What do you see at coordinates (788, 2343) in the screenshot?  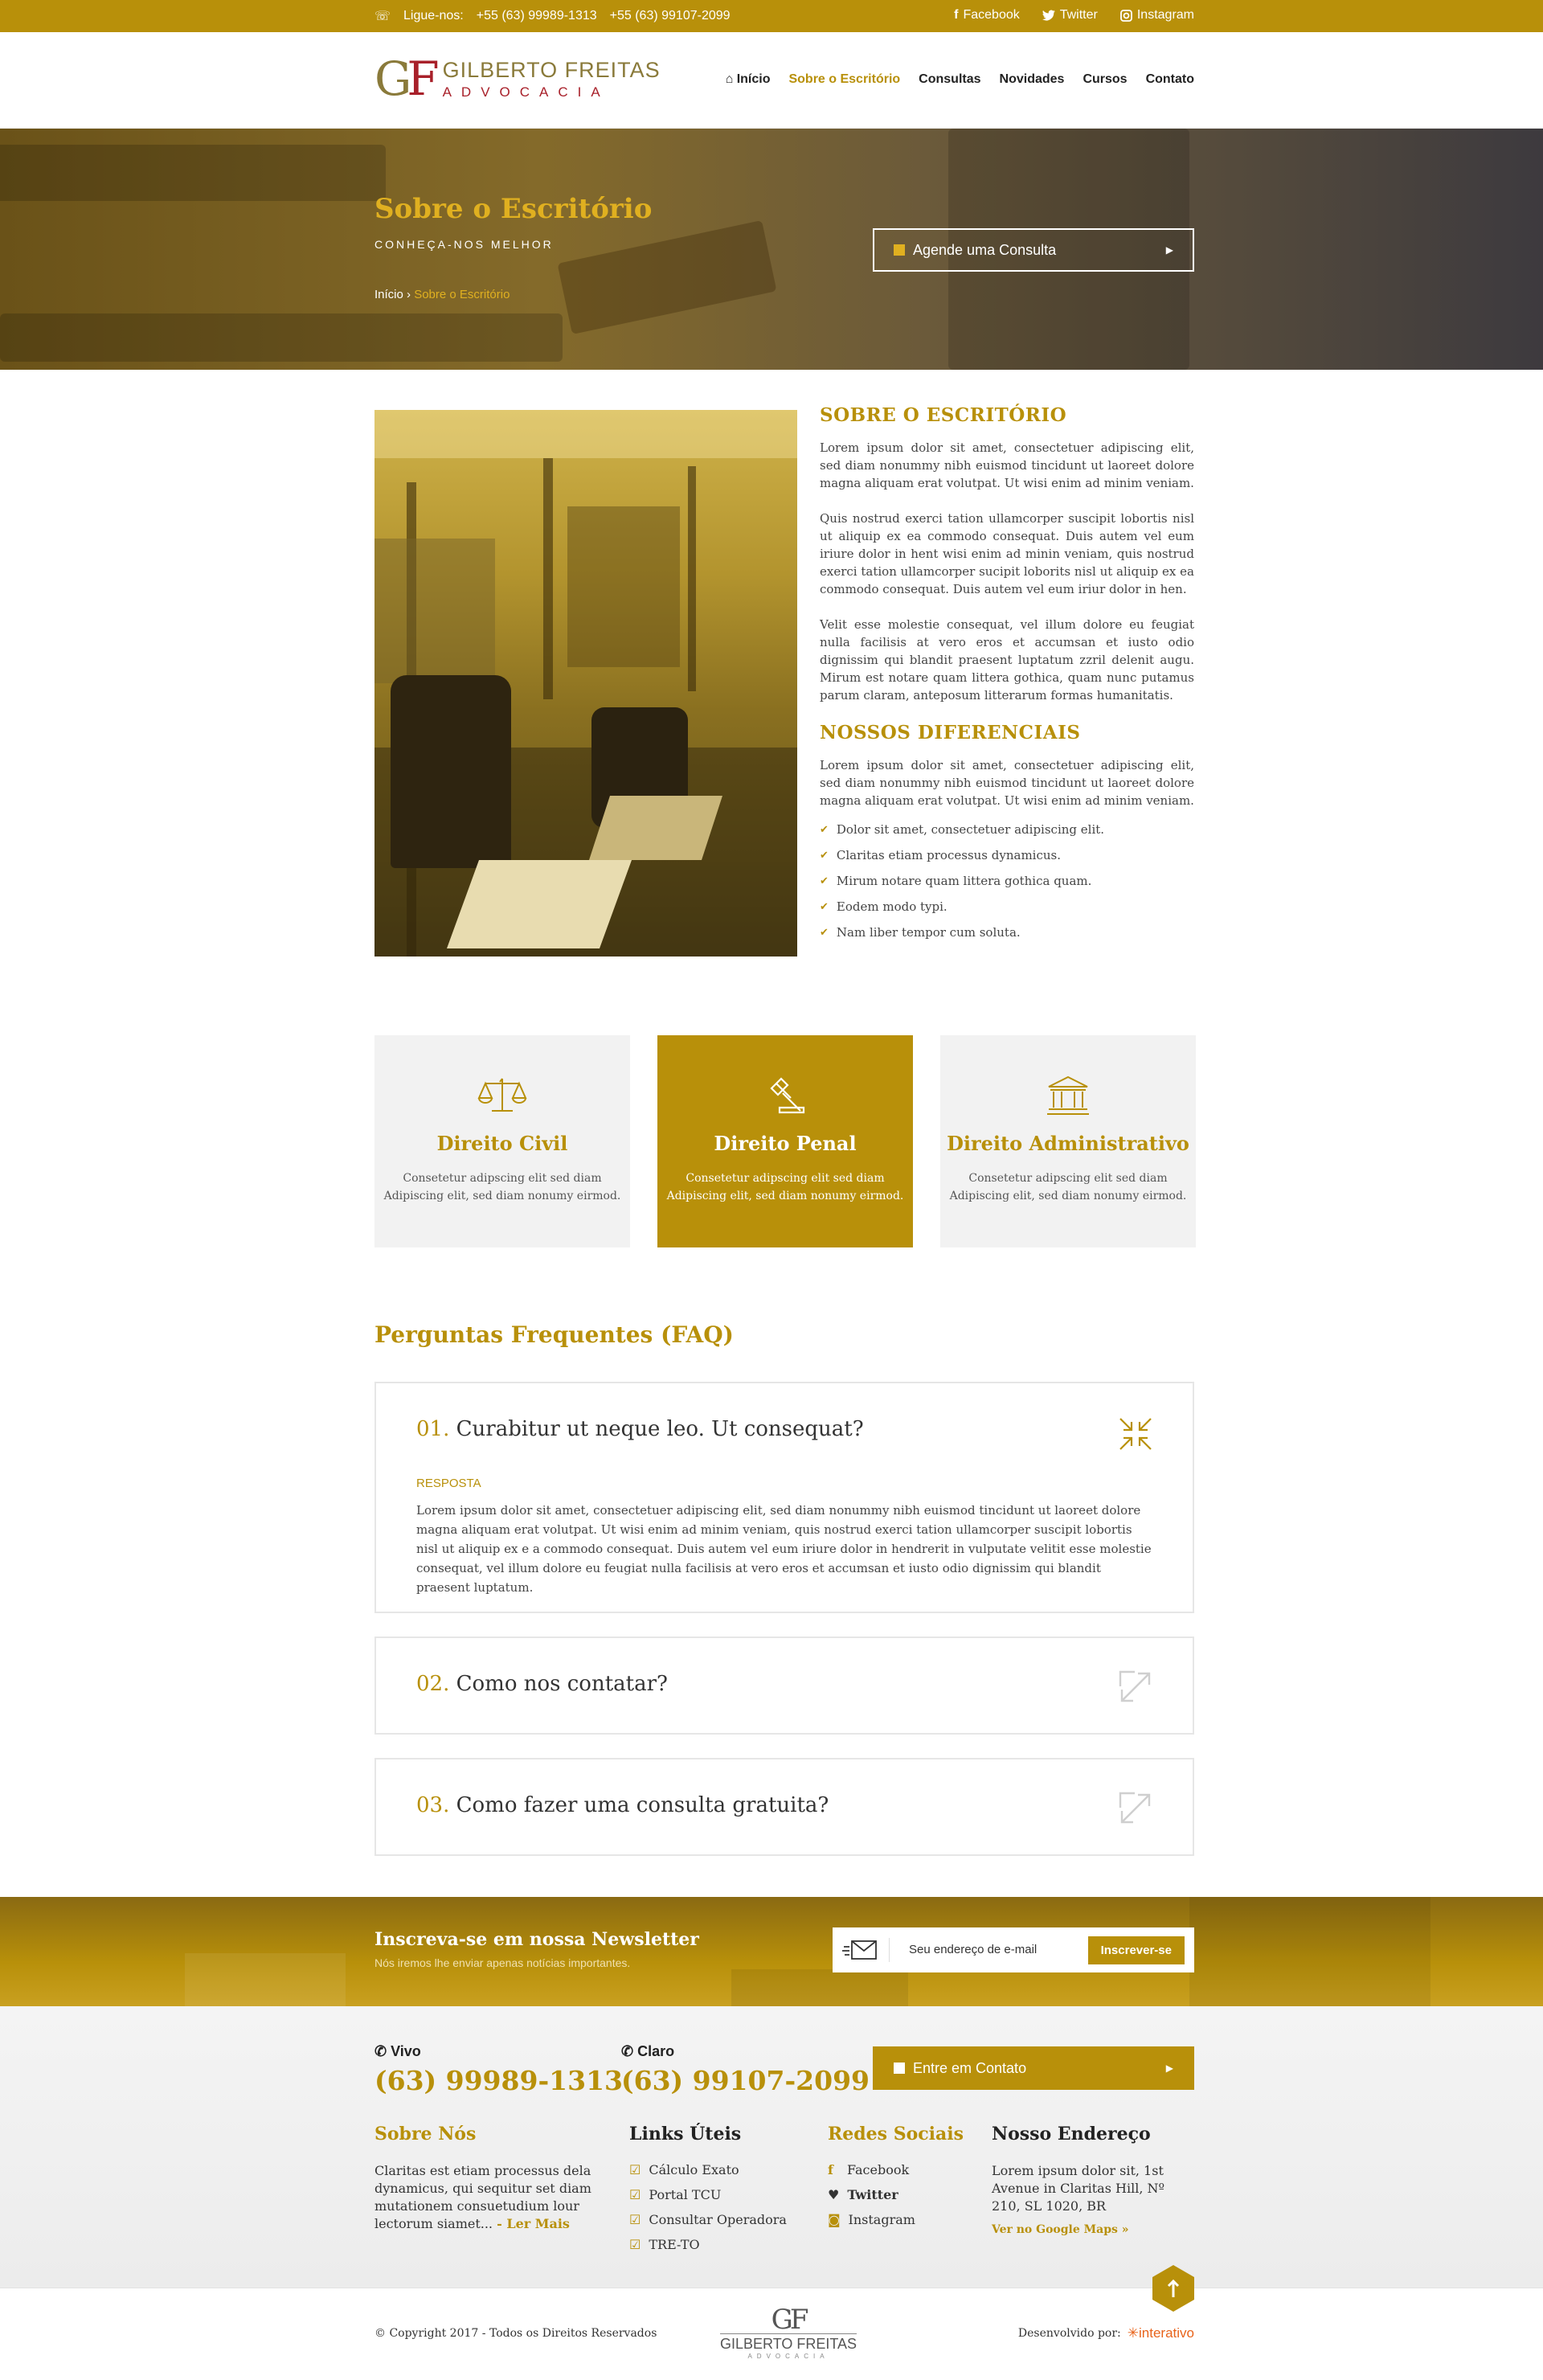 I see `footer-logo-name: GILBERTO FREITAS` at bounding box center [788, 2343].